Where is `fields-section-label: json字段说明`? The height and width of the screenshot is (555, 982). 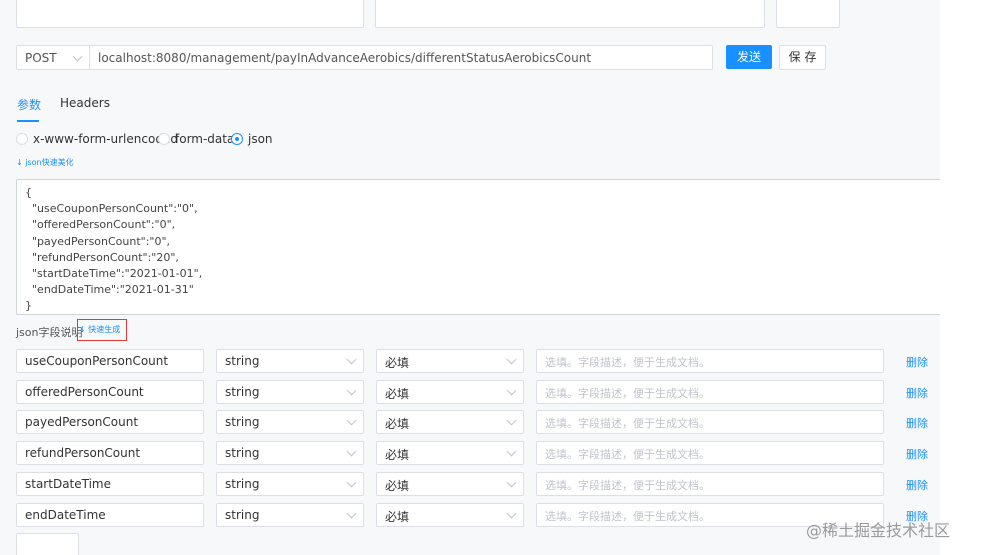 fields-section-label: json字段说明 is located at coordinates (49, 332).